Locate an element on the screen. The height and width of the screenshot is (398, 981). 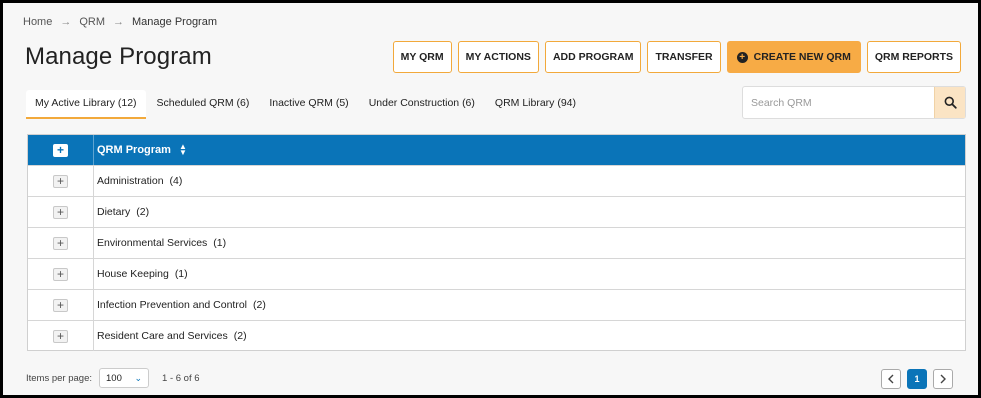
column-header-label: QRM Program is located at coordinates (134, 150).